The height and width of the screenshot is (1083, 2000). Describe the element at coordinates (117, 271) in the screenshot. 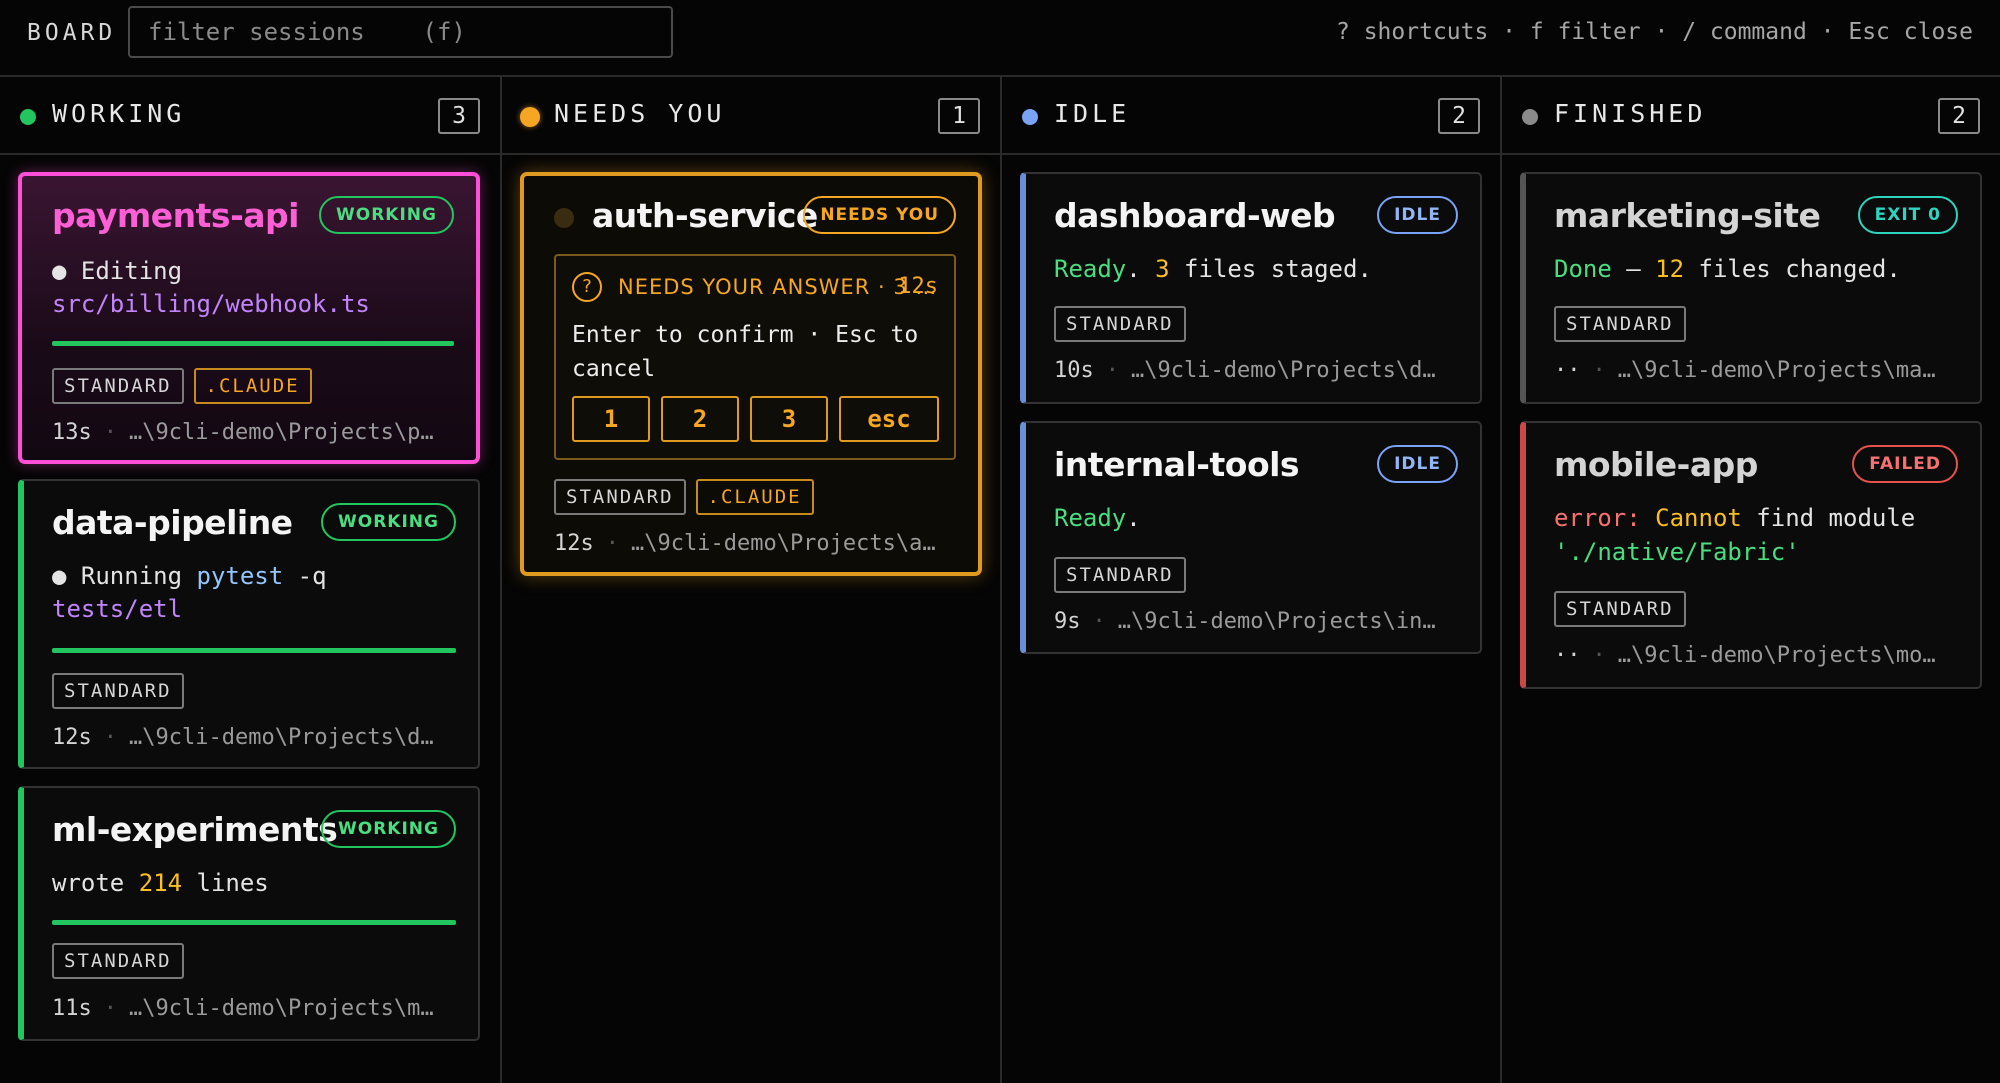

I see `activity-text: ● Editing` at that location.